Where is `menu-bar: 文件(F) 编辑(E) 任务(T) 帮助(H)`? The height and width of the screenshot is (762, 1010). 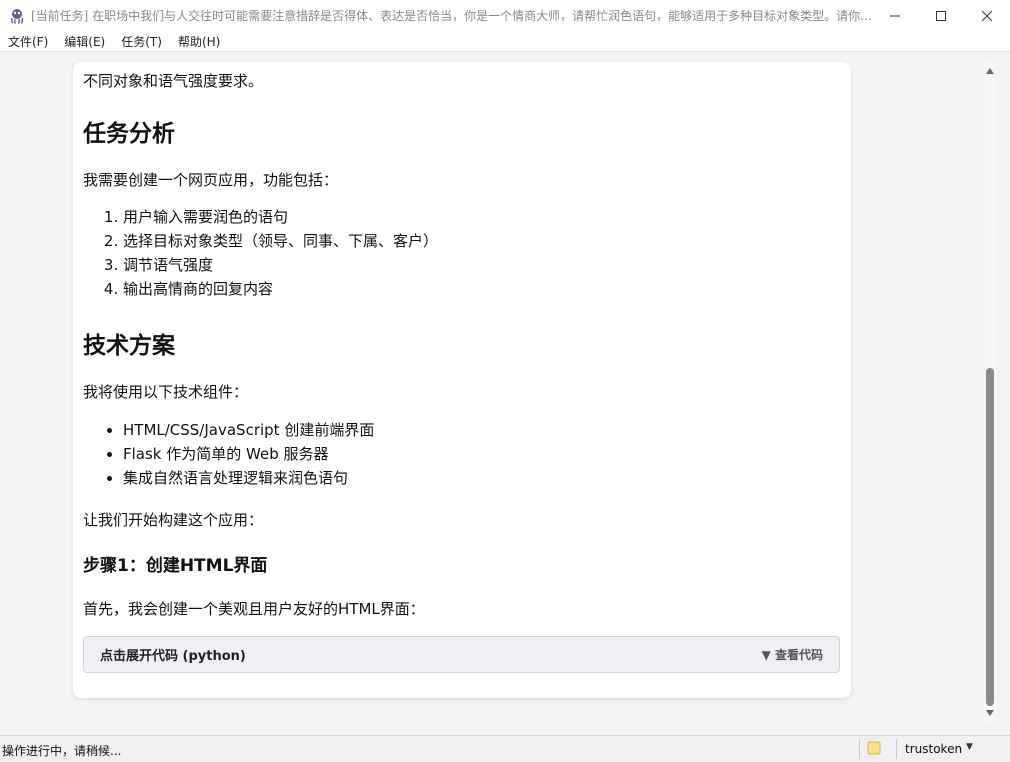
menu-bar: 文件(F) 编辑(E) 任务(T) 帮助(H) is located at coordinates (505, 41).